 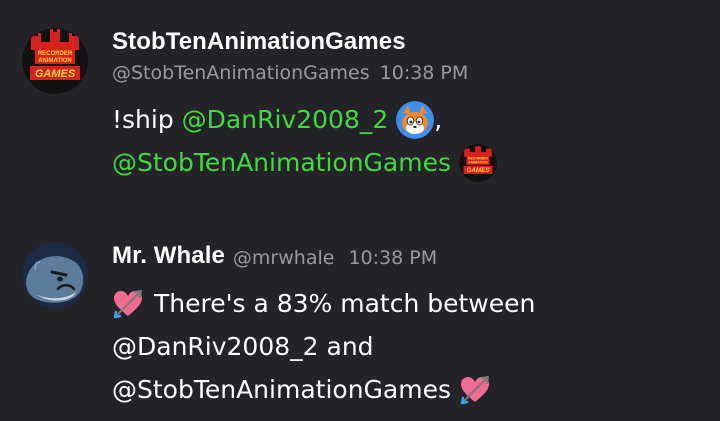 I want to click on mention-danriv: @DanRiv2008_2, so click(x=285, y=119).